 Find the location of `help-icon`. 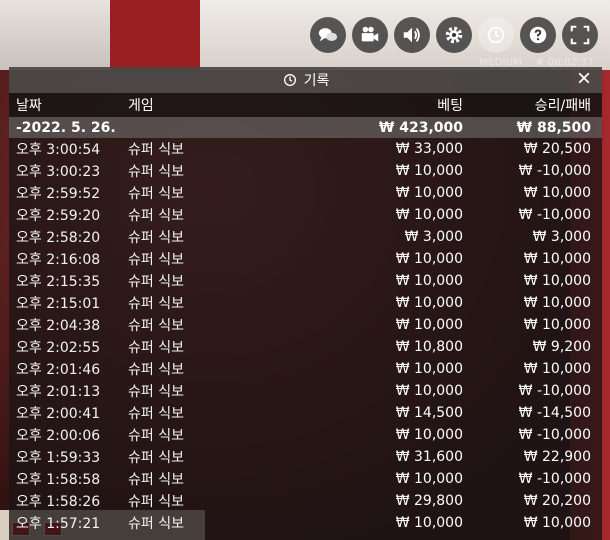

help-icon is located at coordinates (538, 35).